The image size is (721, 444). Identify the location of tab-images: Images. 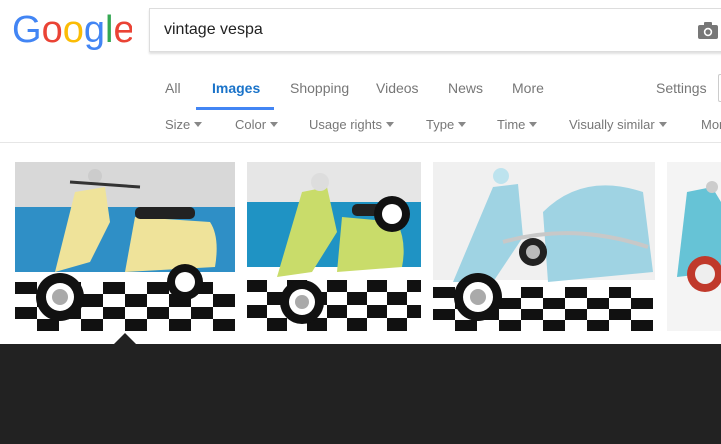
(236, 88).